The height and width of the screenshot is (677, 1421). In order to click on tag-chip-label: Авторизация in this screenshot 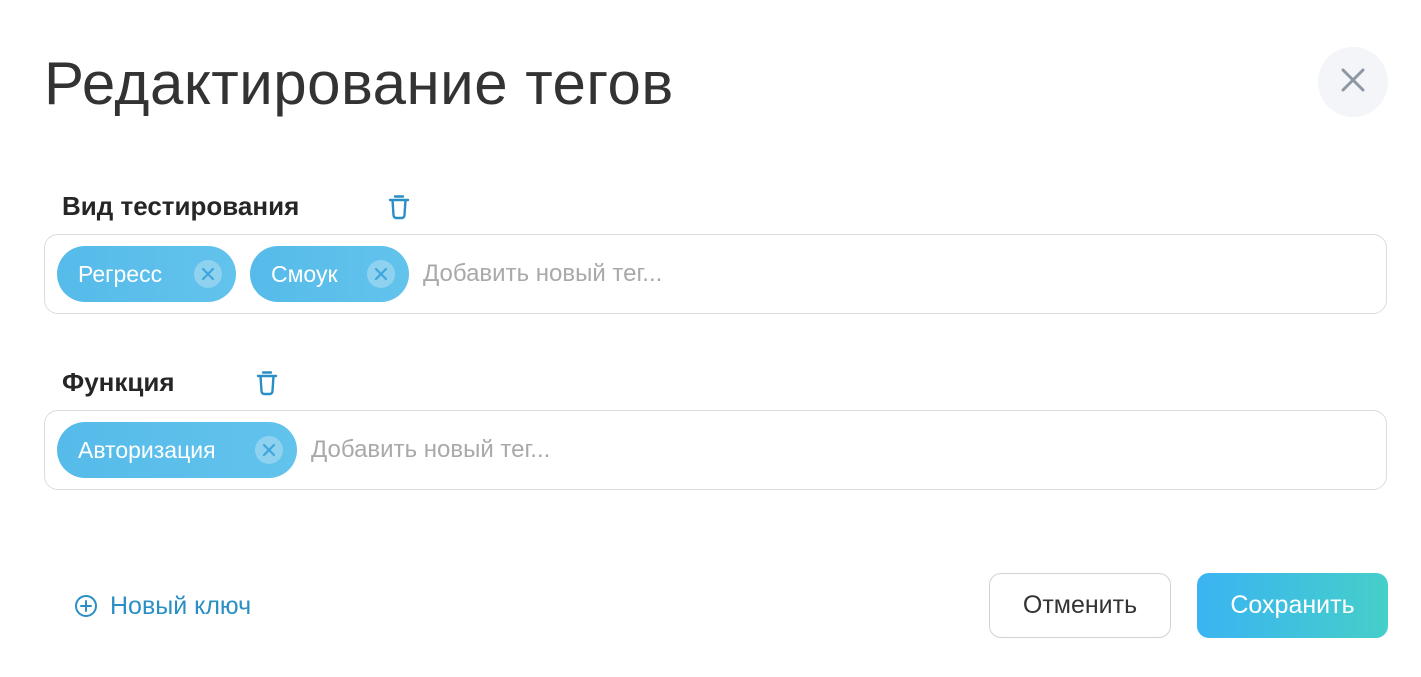, I will do `click(147, 449)`.